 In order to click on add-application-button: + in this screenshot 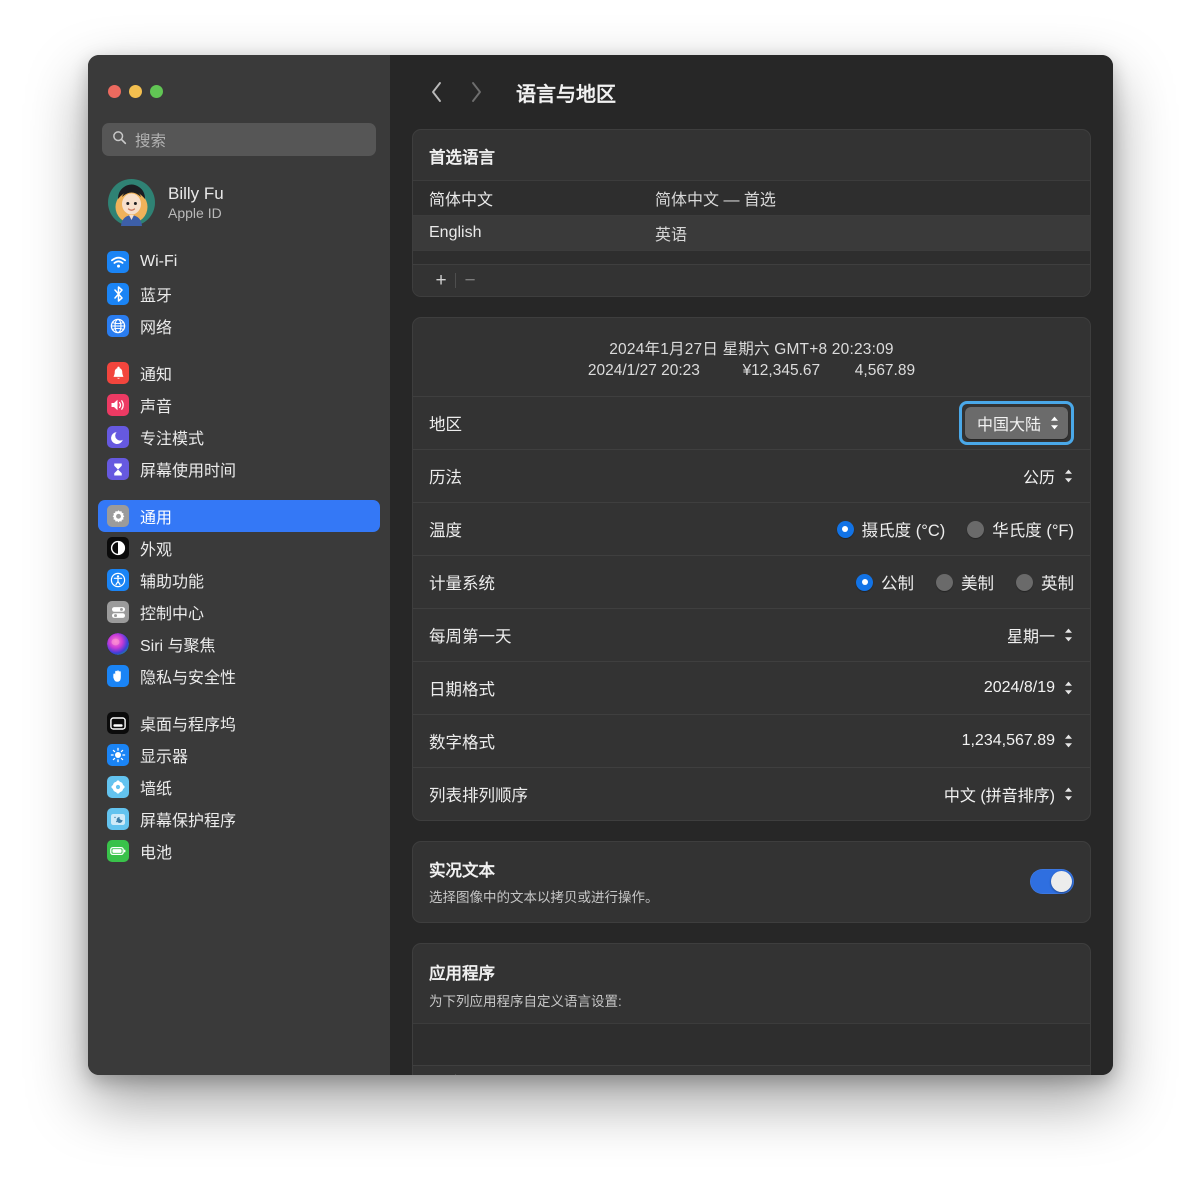, I will do `click(441, 1072)`.